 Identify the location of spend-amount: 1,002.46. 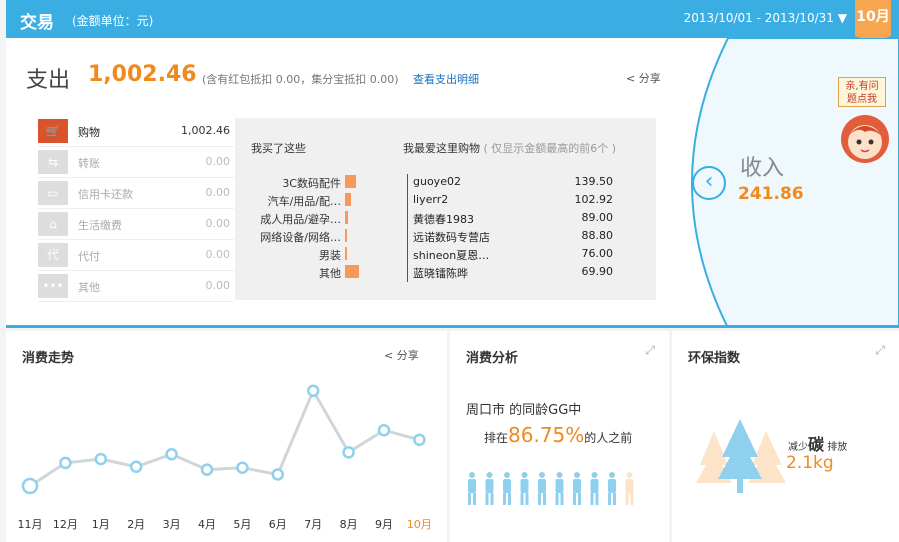
(142, 74).